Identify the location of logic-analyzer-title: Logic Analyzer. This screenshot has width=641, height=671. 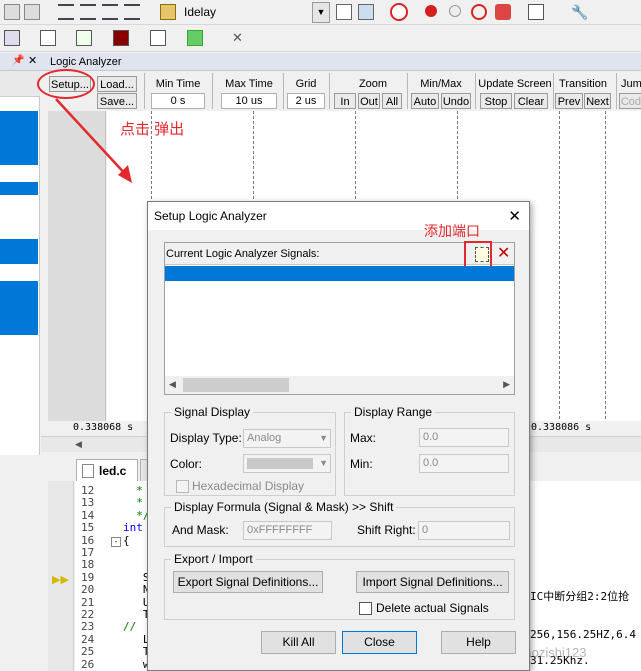
(86, 62).